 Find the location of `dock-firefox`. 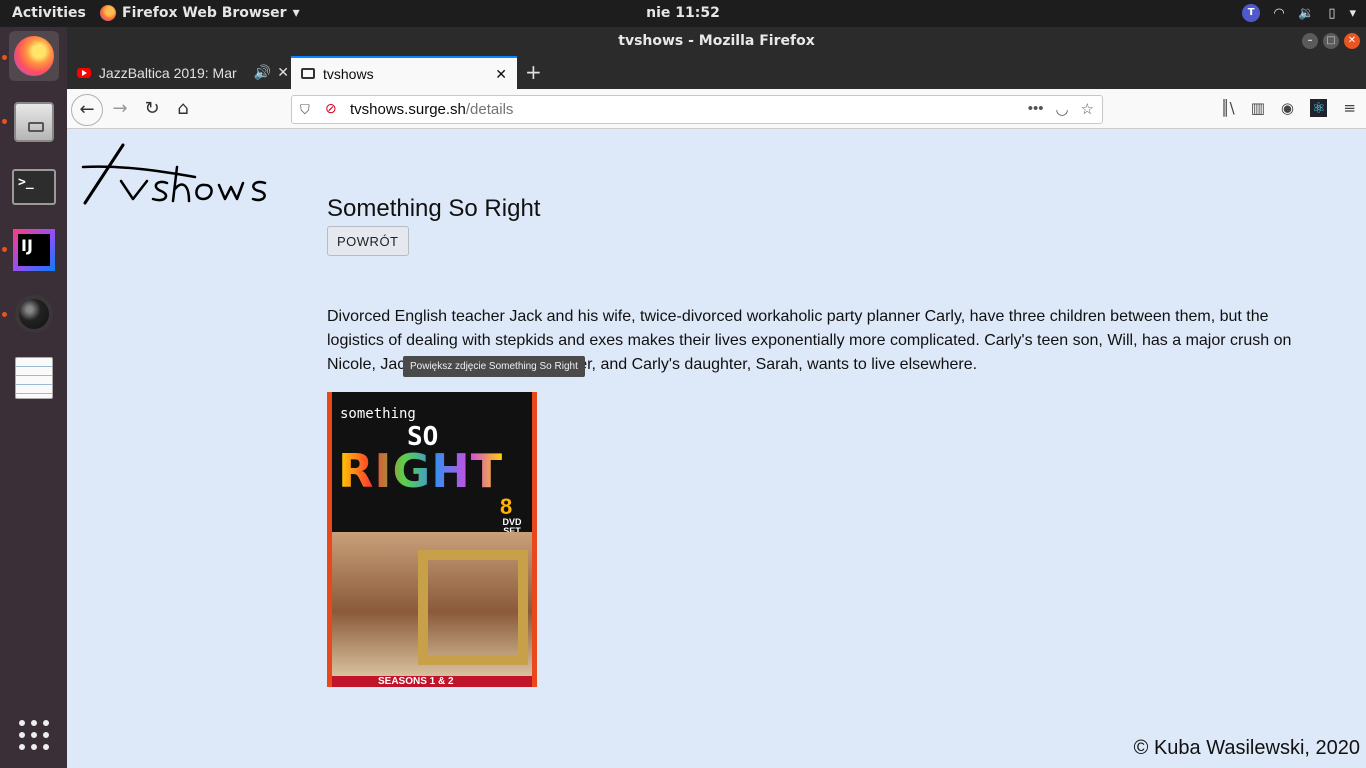

dock-firefox is located at coordinates (34, 56).